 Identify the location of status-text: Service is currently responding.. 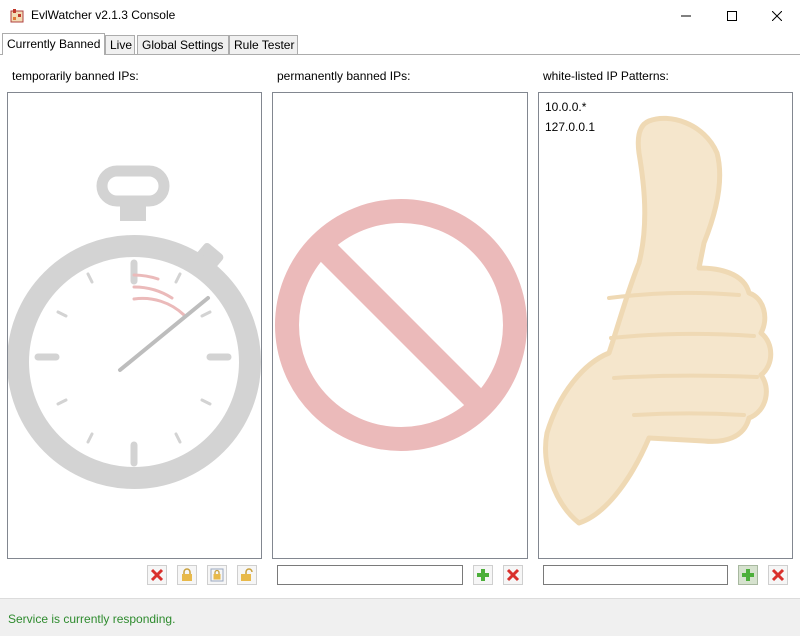
(92, 619).